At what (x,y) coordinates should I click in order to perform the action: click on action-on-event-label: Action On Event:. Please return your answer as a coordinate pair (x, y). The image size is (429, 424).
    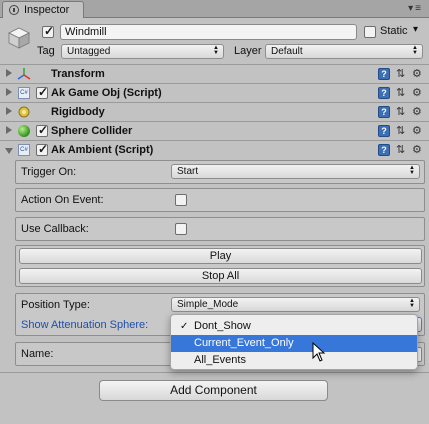
    Looking at the image, I should click on (62, 200).